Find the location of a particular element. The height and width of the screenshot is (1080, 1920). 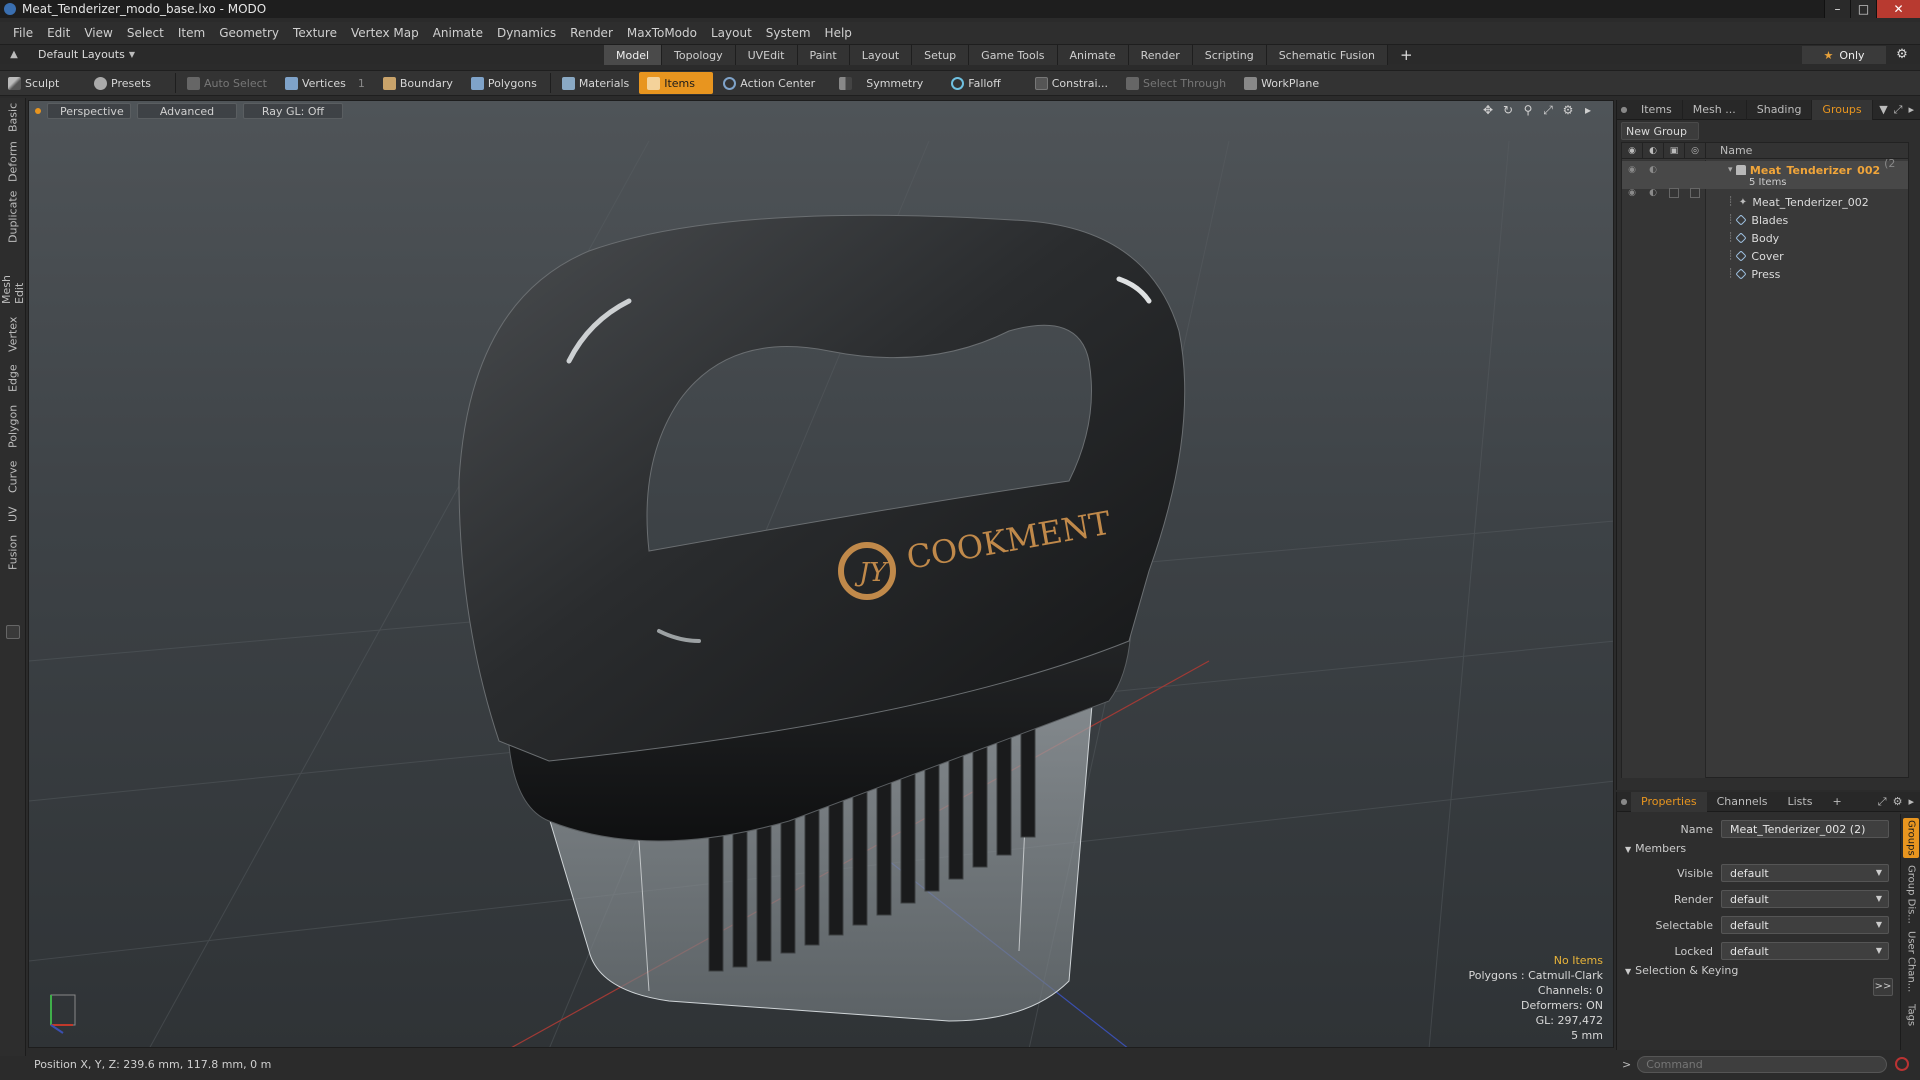

left-tab-curve: Curve is located at coordinates (13, 477).